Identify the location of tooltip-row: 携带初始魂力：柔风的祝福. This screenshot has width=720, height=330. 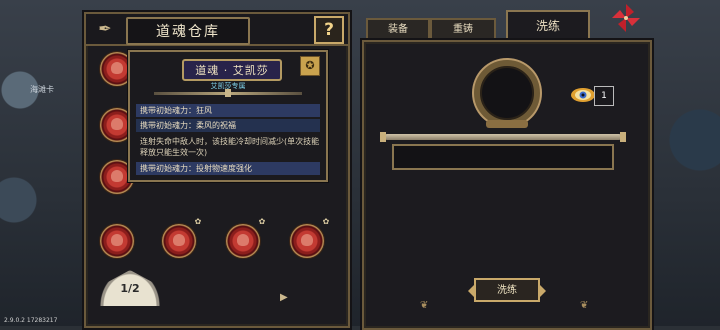
(228, 125).